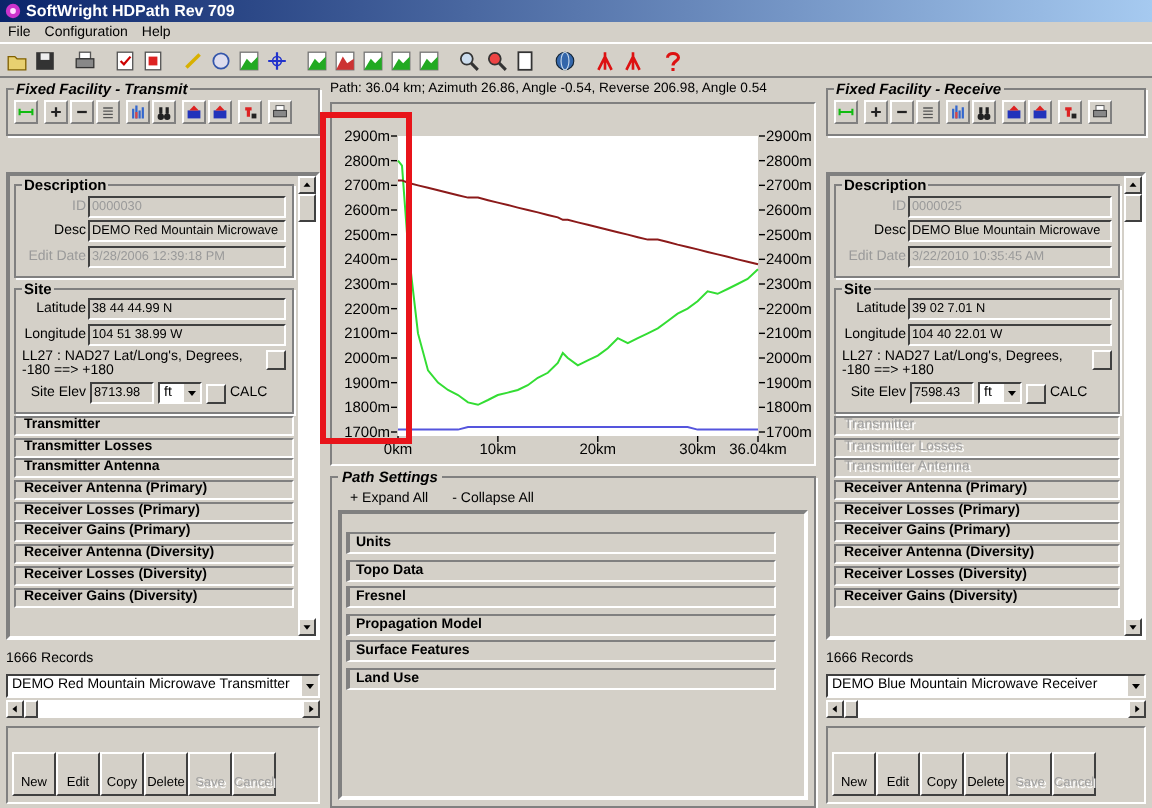  Describe the element at coordinates (125, 60) in the screenshot. I see `checklist-icon` at that location.